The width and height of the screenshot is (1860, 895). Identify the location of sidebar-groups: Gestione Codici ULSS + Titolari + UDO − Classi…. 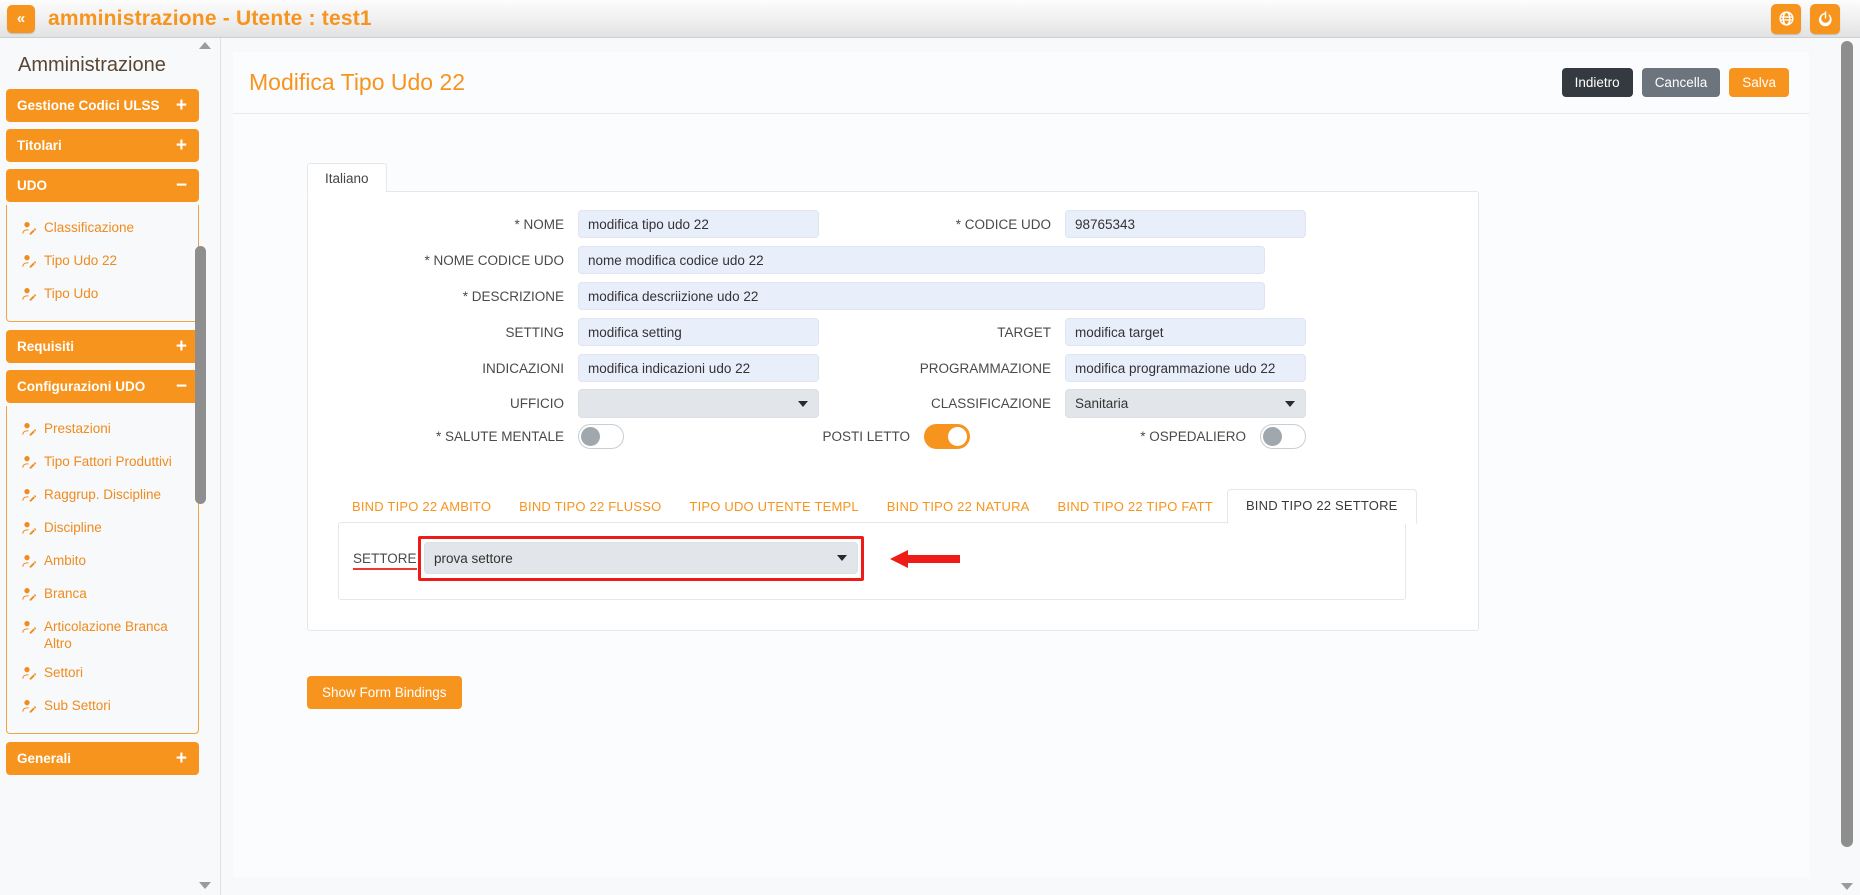
(102, 432).